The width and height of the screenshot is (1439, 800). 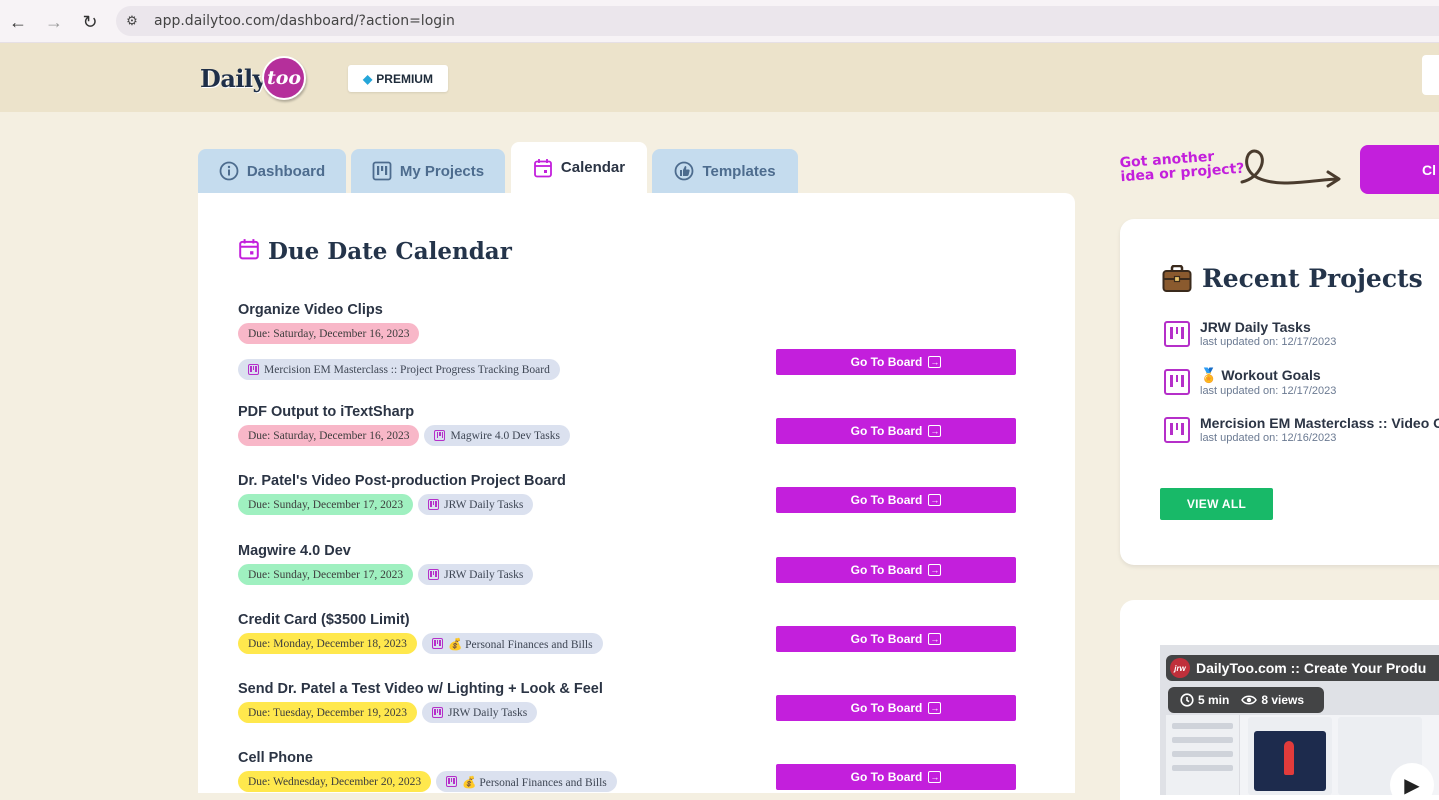 What do you see at coordinates (368, 78) in the screenshot?
I see `diamond-icon: ◆` at bounding box center [368, 78].